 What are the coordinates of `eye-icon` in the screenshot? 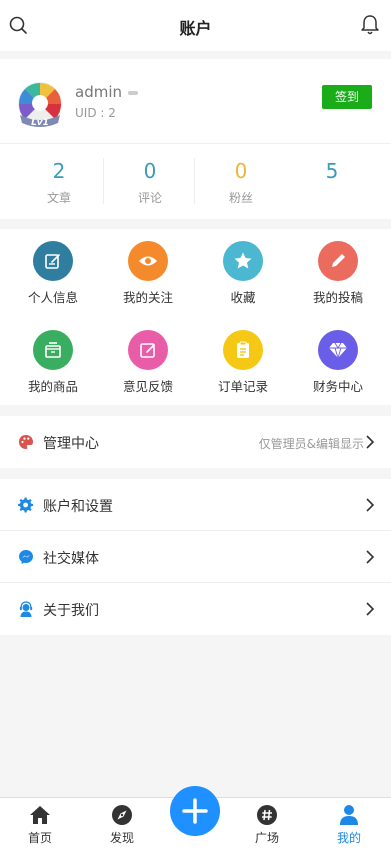 It's located at (148, 261).